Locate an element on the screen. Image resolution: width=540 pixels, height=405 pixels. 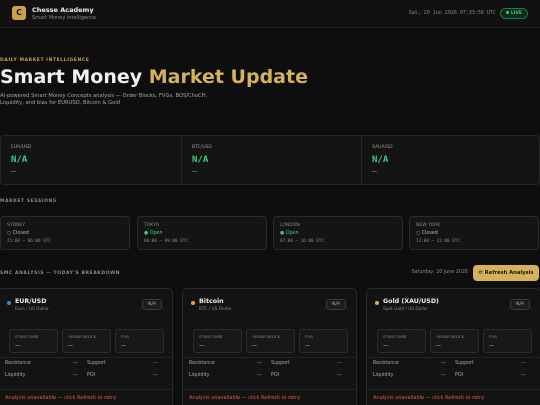
session-hours: 21:00 – 06:00 UTC is located at coordinates (29, 241).